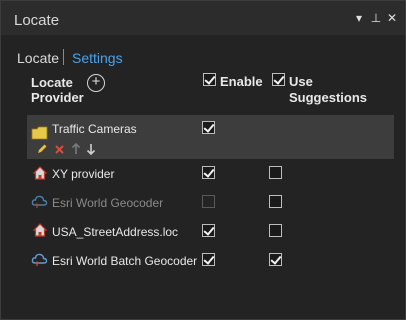 The image size is (406, 320). Describe the element at coordinates (301, 81) in the screenshot. I see `header-use-suggestions-line1: Use` at that location.